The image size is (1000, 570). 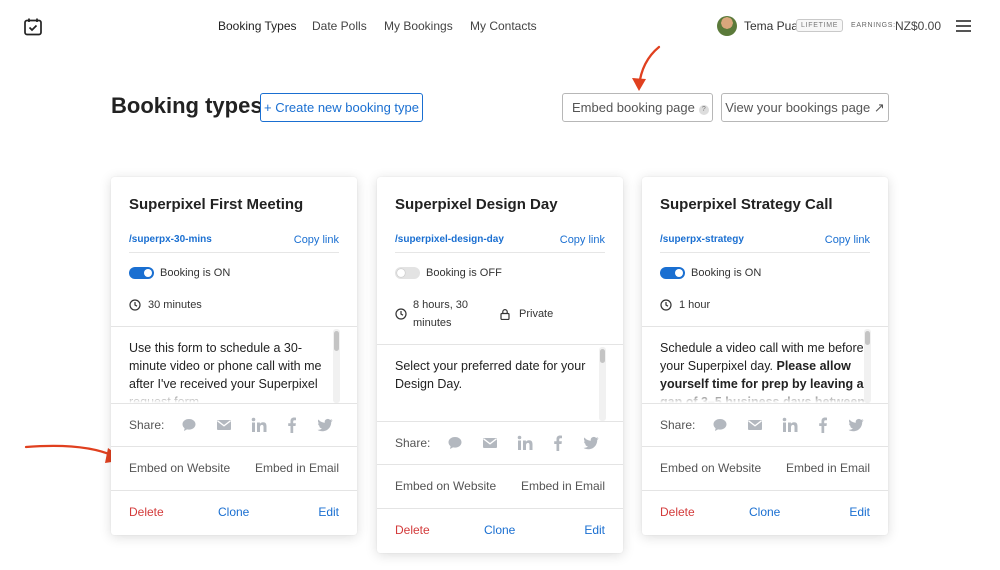 I want to click on hamburger-menu-icon, so click(x=963, y=26).